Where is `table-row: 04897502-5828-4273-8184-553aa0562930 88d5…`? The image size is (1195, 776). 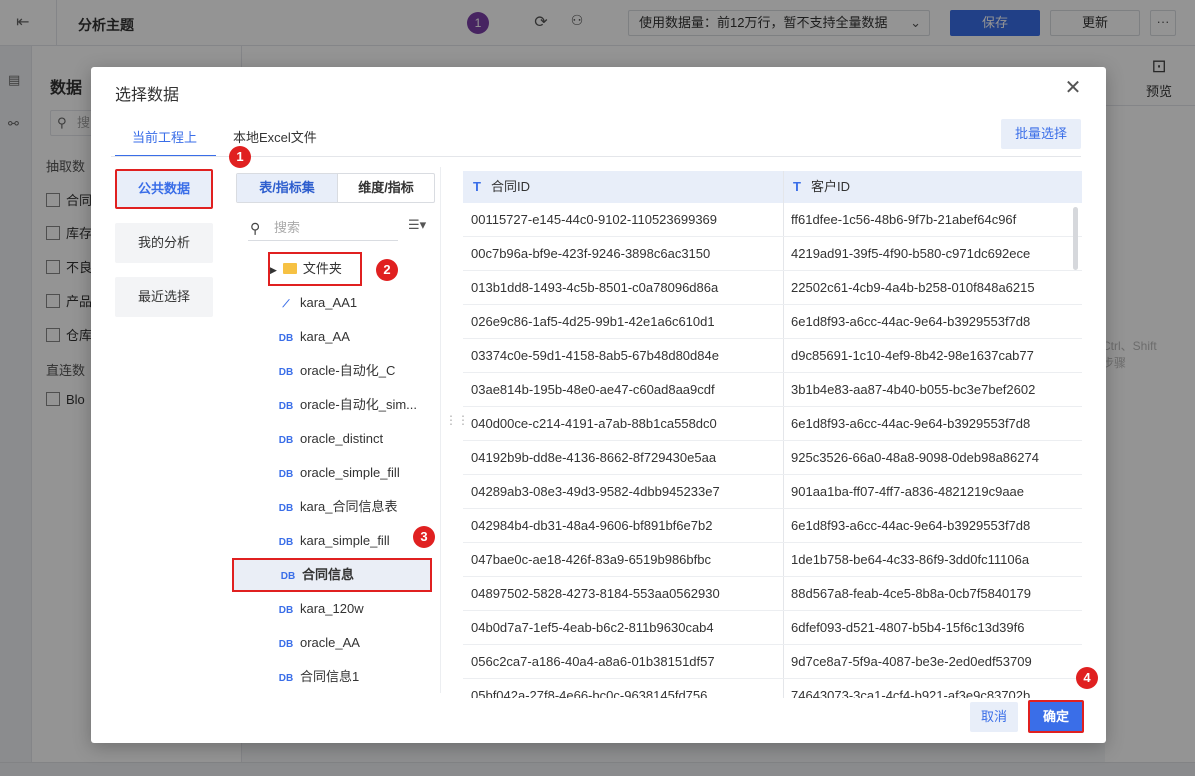 table-row: 04897502-5828-4273-8184-553aa0562930 88d5… is located at coordinates (772, 594).